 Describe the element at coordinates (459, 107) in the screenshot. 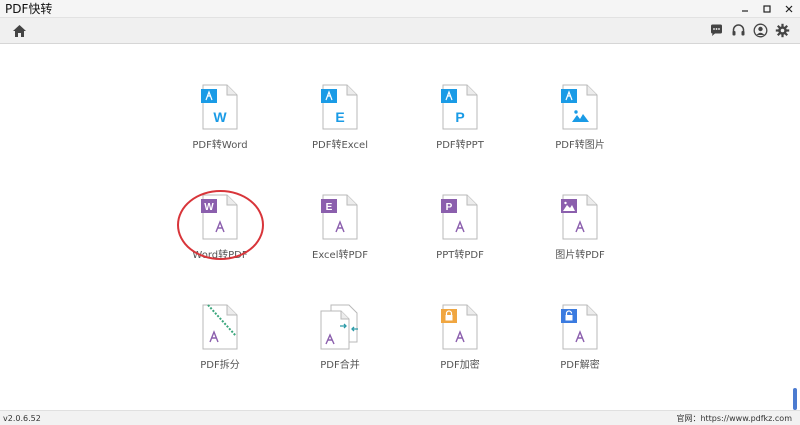

I see `pdf-to-ppt-icon: P` at that location.